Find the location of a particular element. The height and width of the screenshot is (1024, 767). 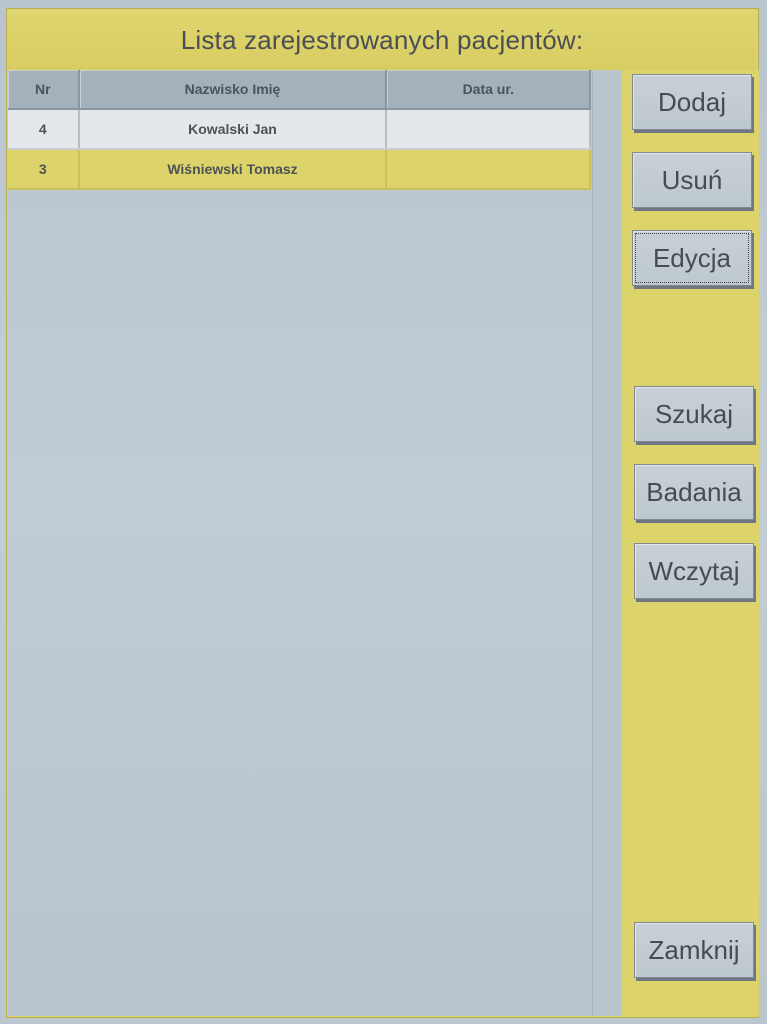

cell-nr: 4 is located at coordinates (44, 129).